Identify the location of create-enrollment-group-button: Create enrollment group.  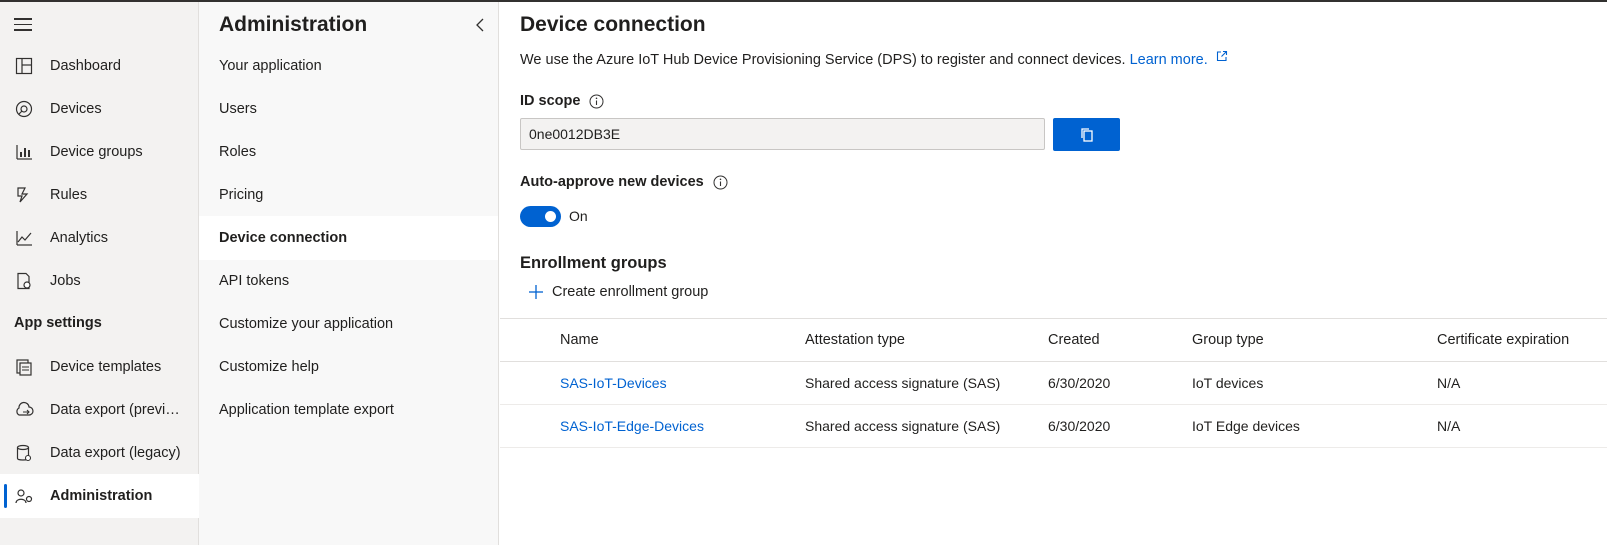
(618, 292).